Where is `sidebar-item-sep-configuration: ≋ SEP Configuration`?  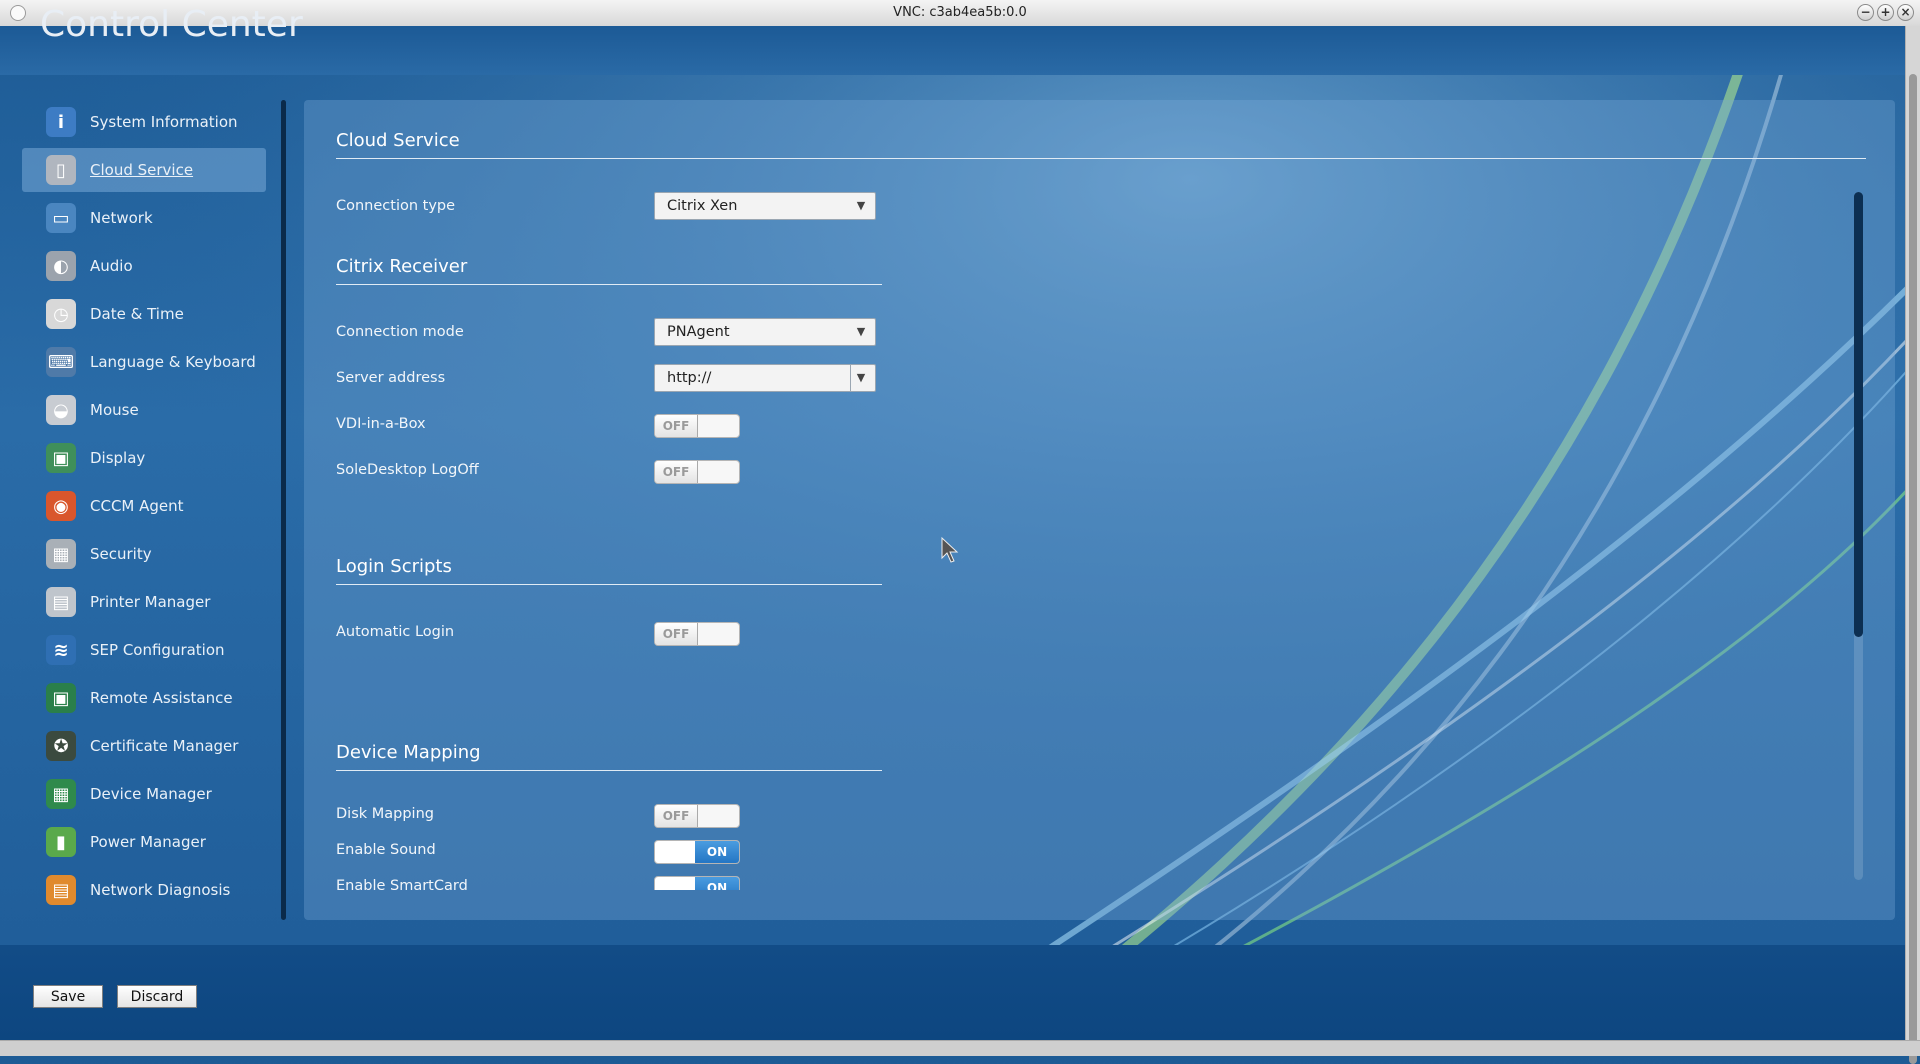
sidebar-item-sep-configuration: ≋ SEP Configuration is located at coordinates (144, 650).